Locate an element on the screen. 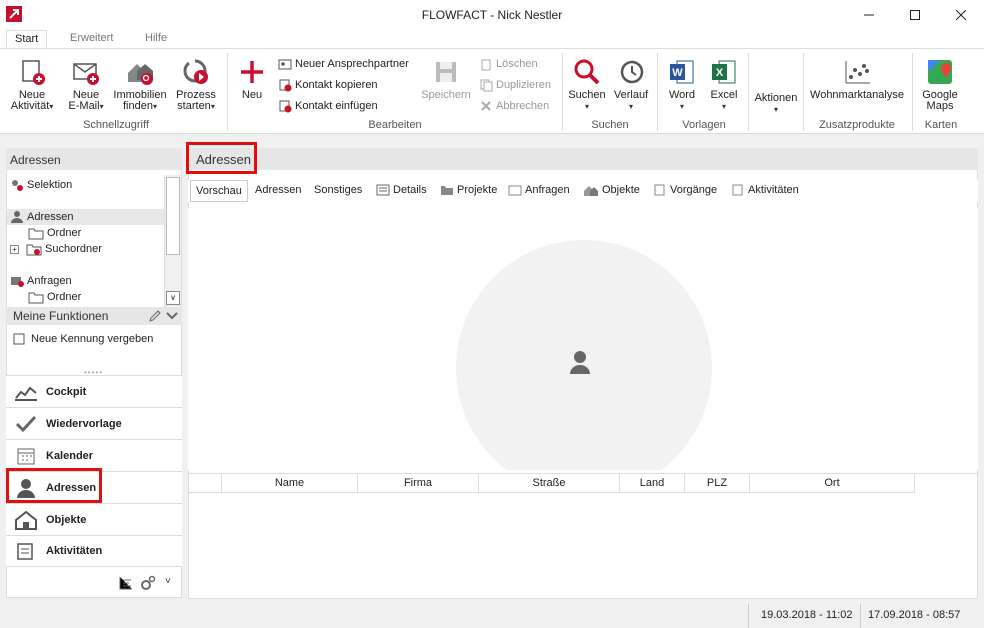 This screenshot has width=984, height=628. svg-text: W is located at coordinates (677, 73).